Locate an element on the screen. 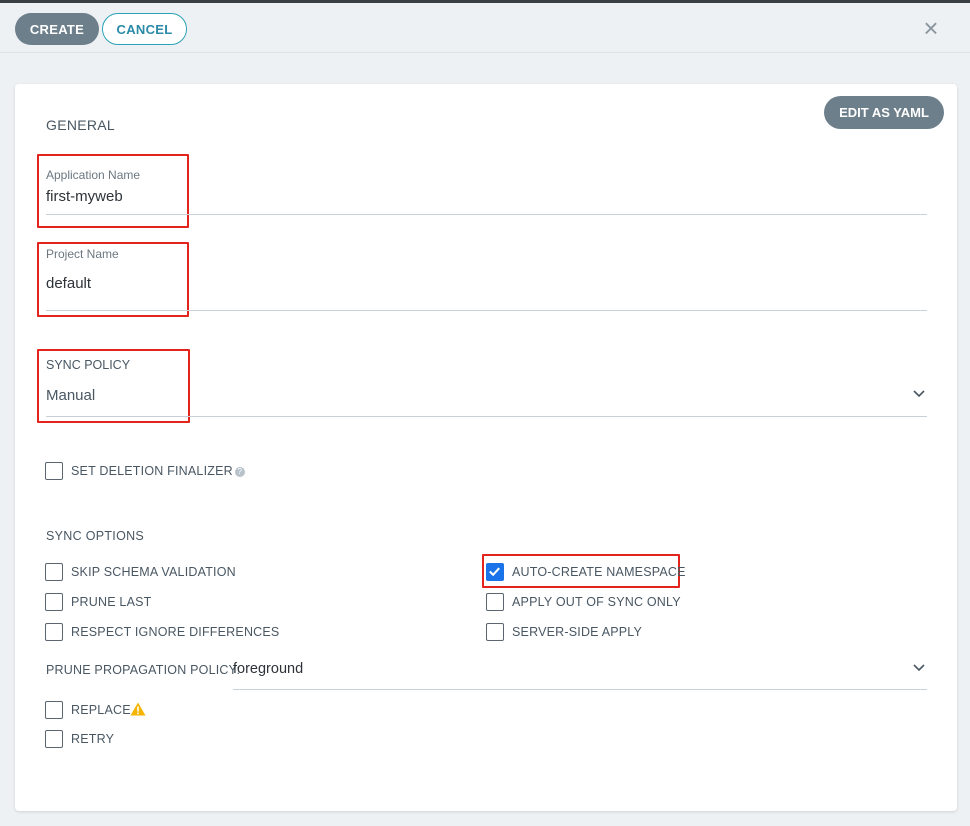 Image resolution: width=970 pixels, height=826 pixels. respect-ignore-differences-checkbox is located at coordinates (54, 632).